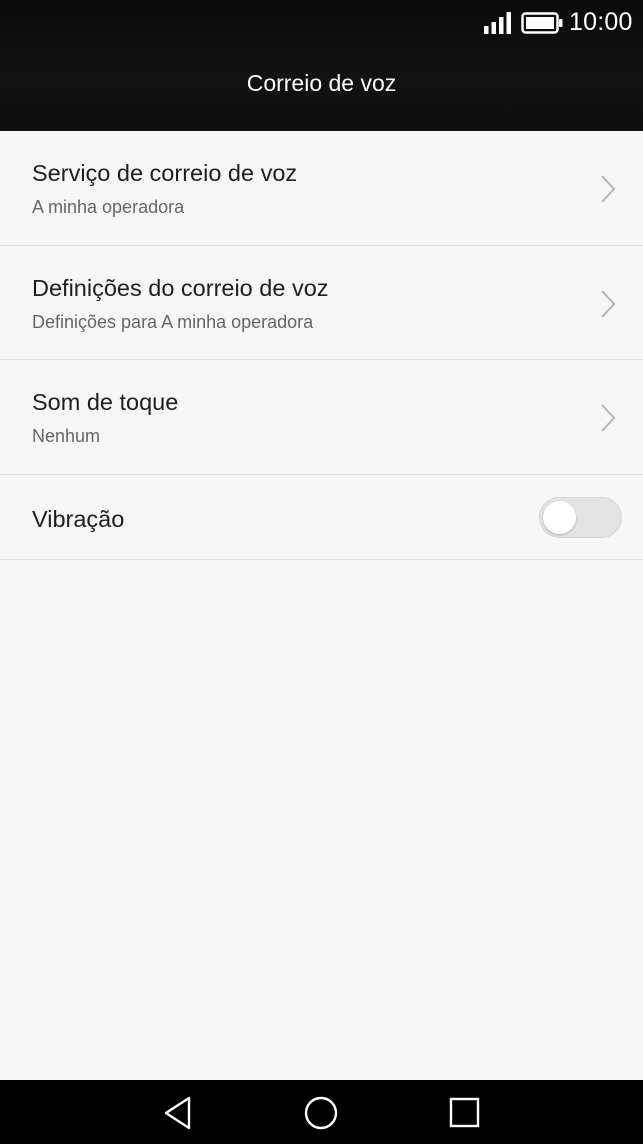 Image resolution: width=643 pixels, height=1144 pixels. What do you see at coordinates (580, 517) in the screenshot?
I see `vibration-toggle` at bounding box center [580, 517].